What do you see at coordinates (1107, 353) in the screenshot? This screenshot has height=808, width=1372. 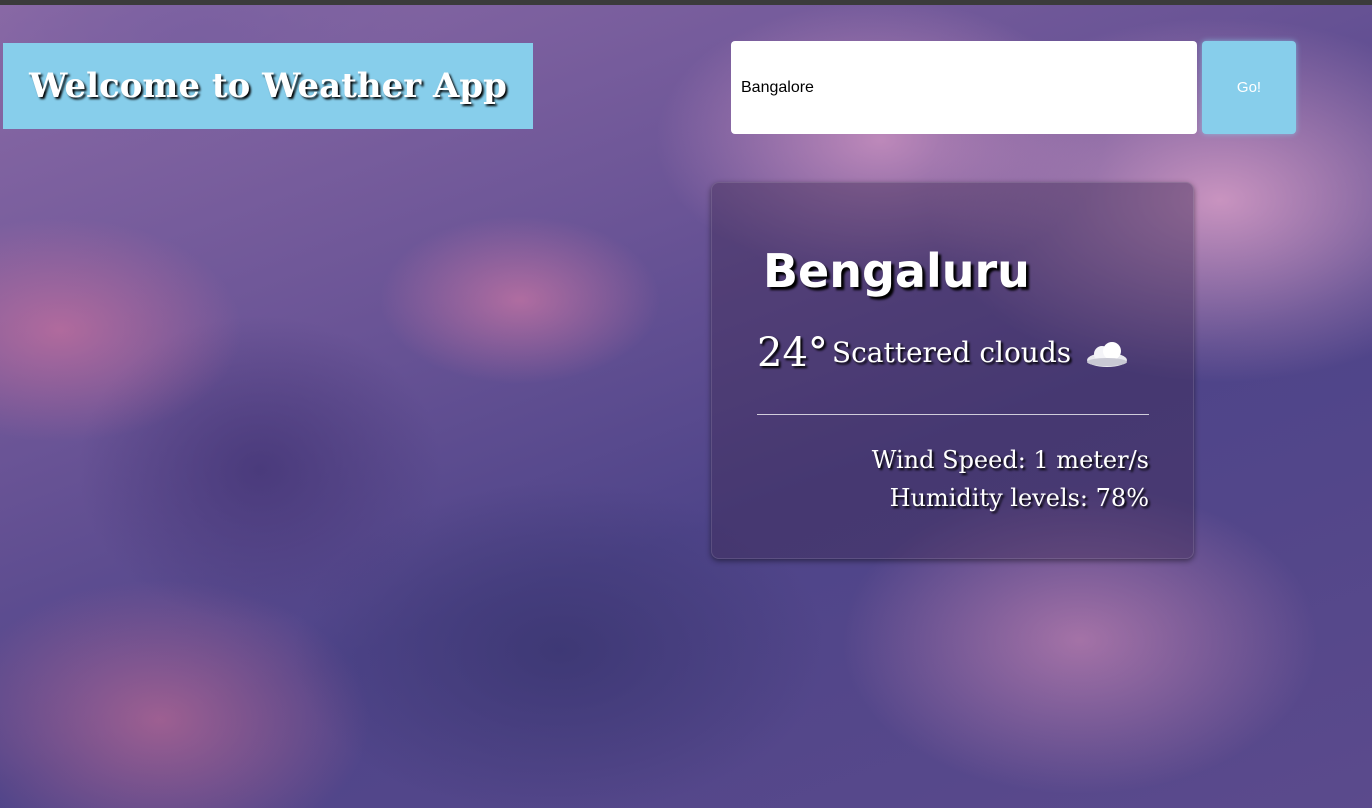 I see `cloud-icon` at bounding box center [1107, 353].